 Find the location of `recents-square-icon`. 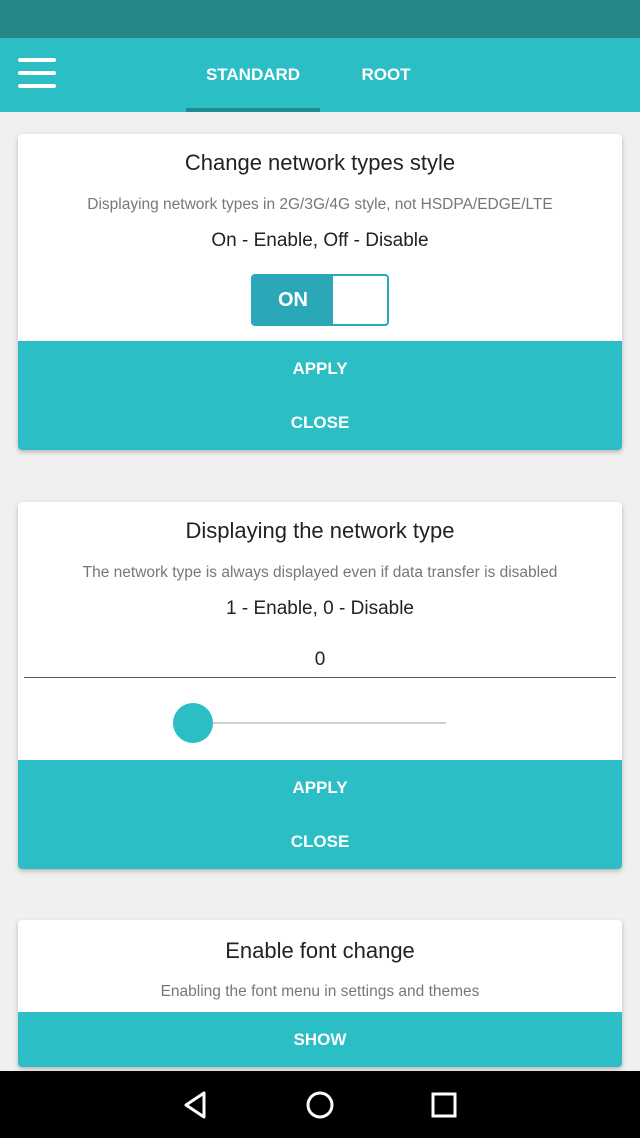

recents-square-icon is located at coordinates (444, 1105).